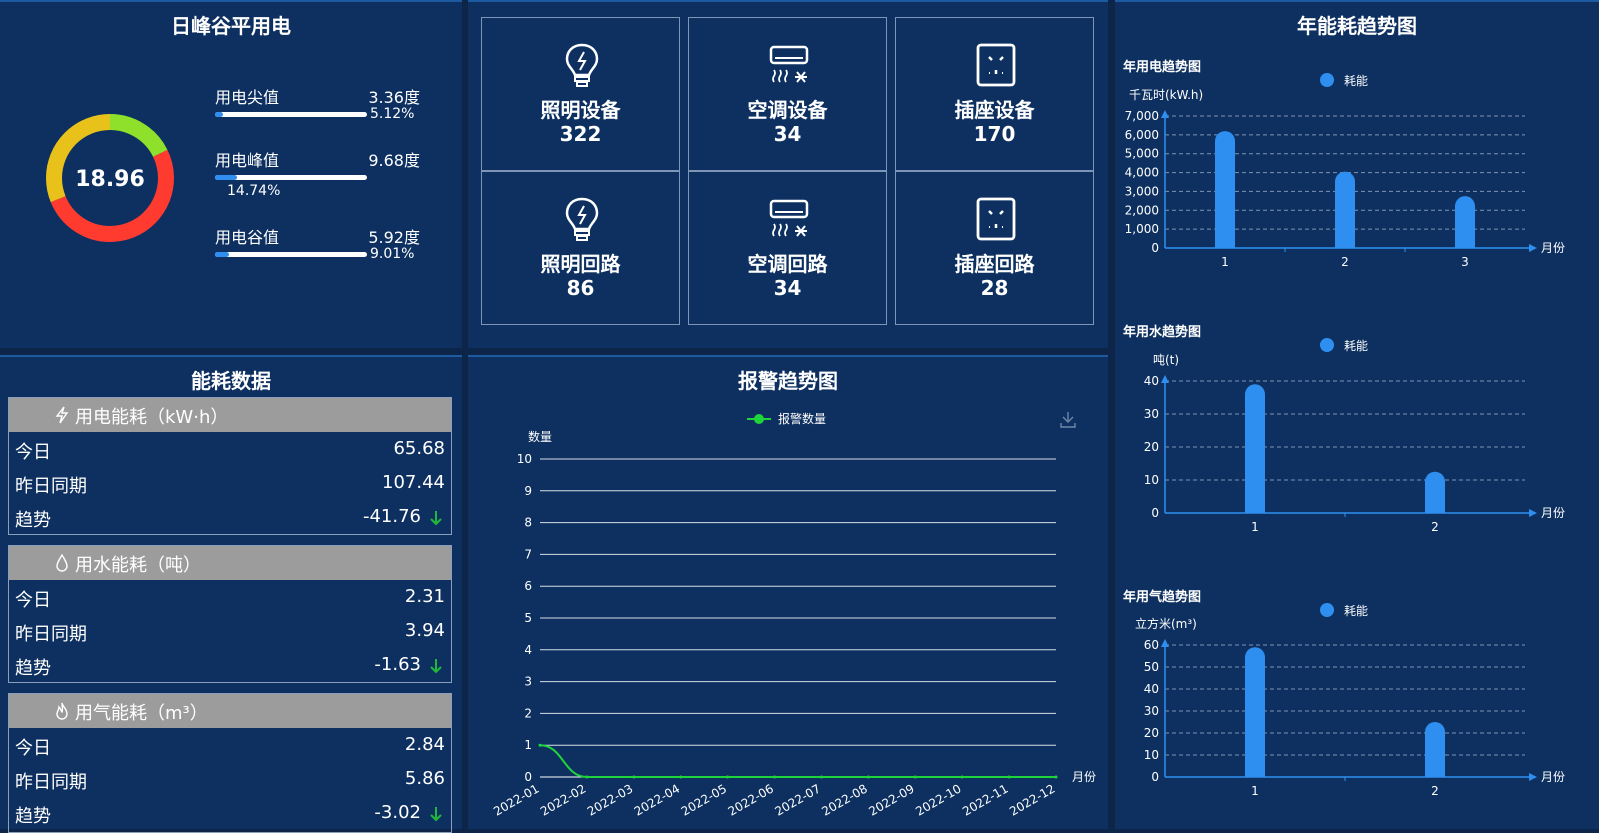 The width and height of the screenshot is (1599, 833). What do you see at coordinates (230, 597) in the screenshot?
I see `energy-row-today: 今日 2.31` at bounding box center [230, 597].